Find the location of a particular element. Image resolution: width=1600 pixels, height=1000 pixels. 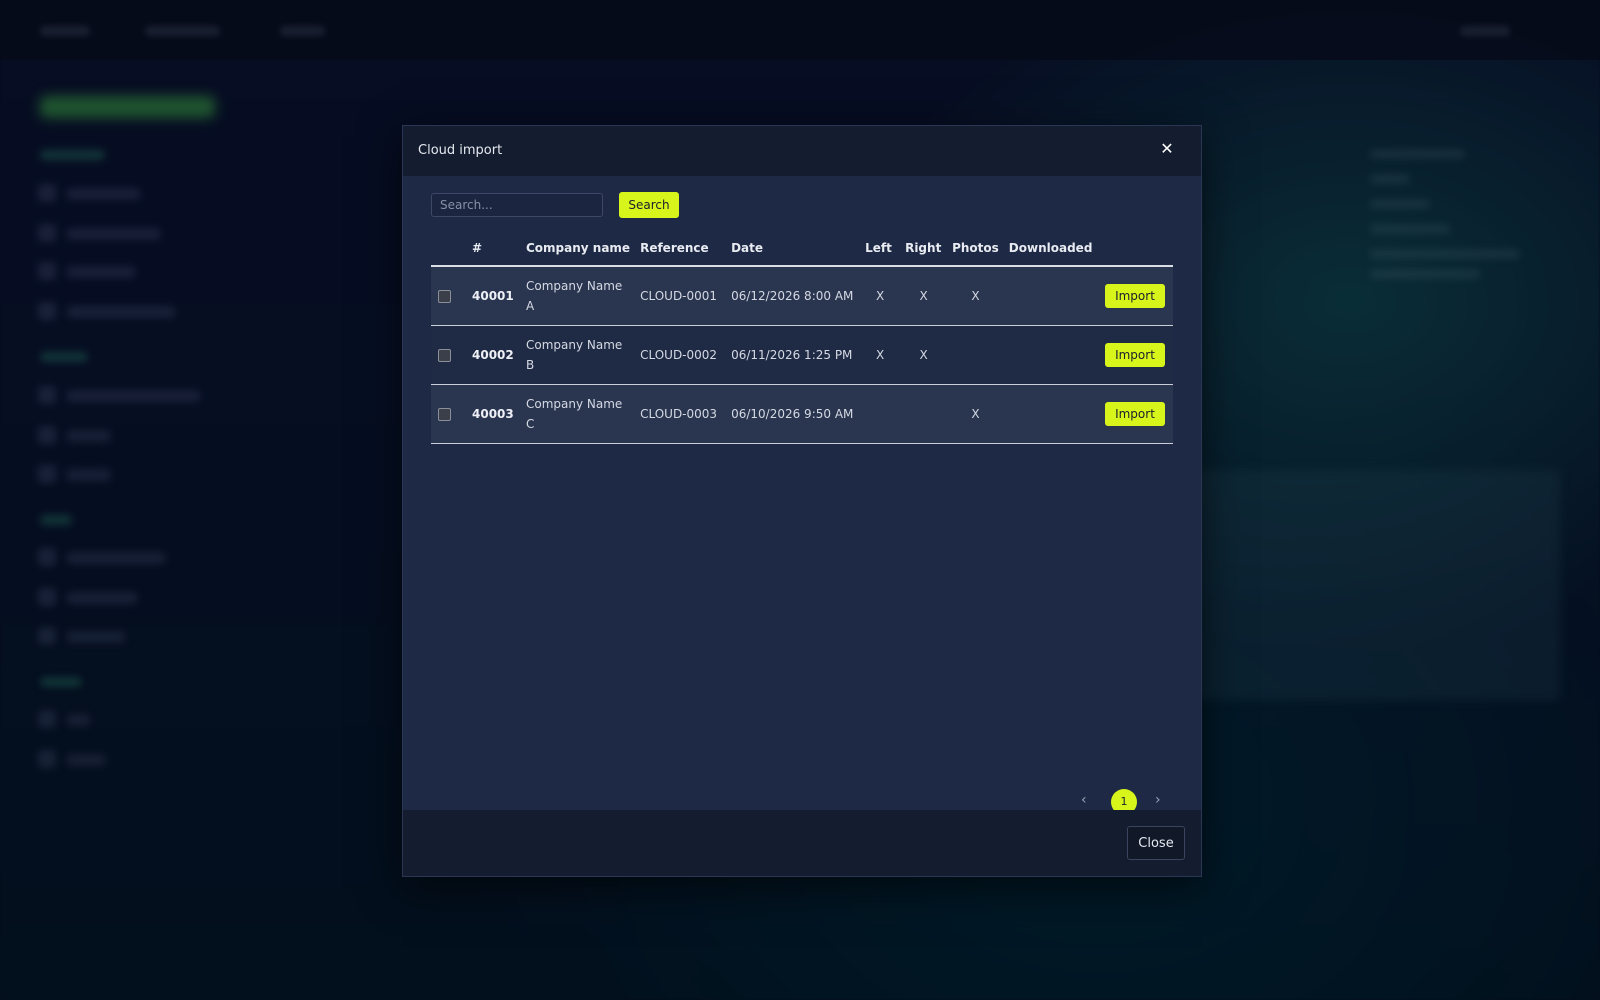

row-reference: CLOUD-0002 is located at coordinates (681, 355).